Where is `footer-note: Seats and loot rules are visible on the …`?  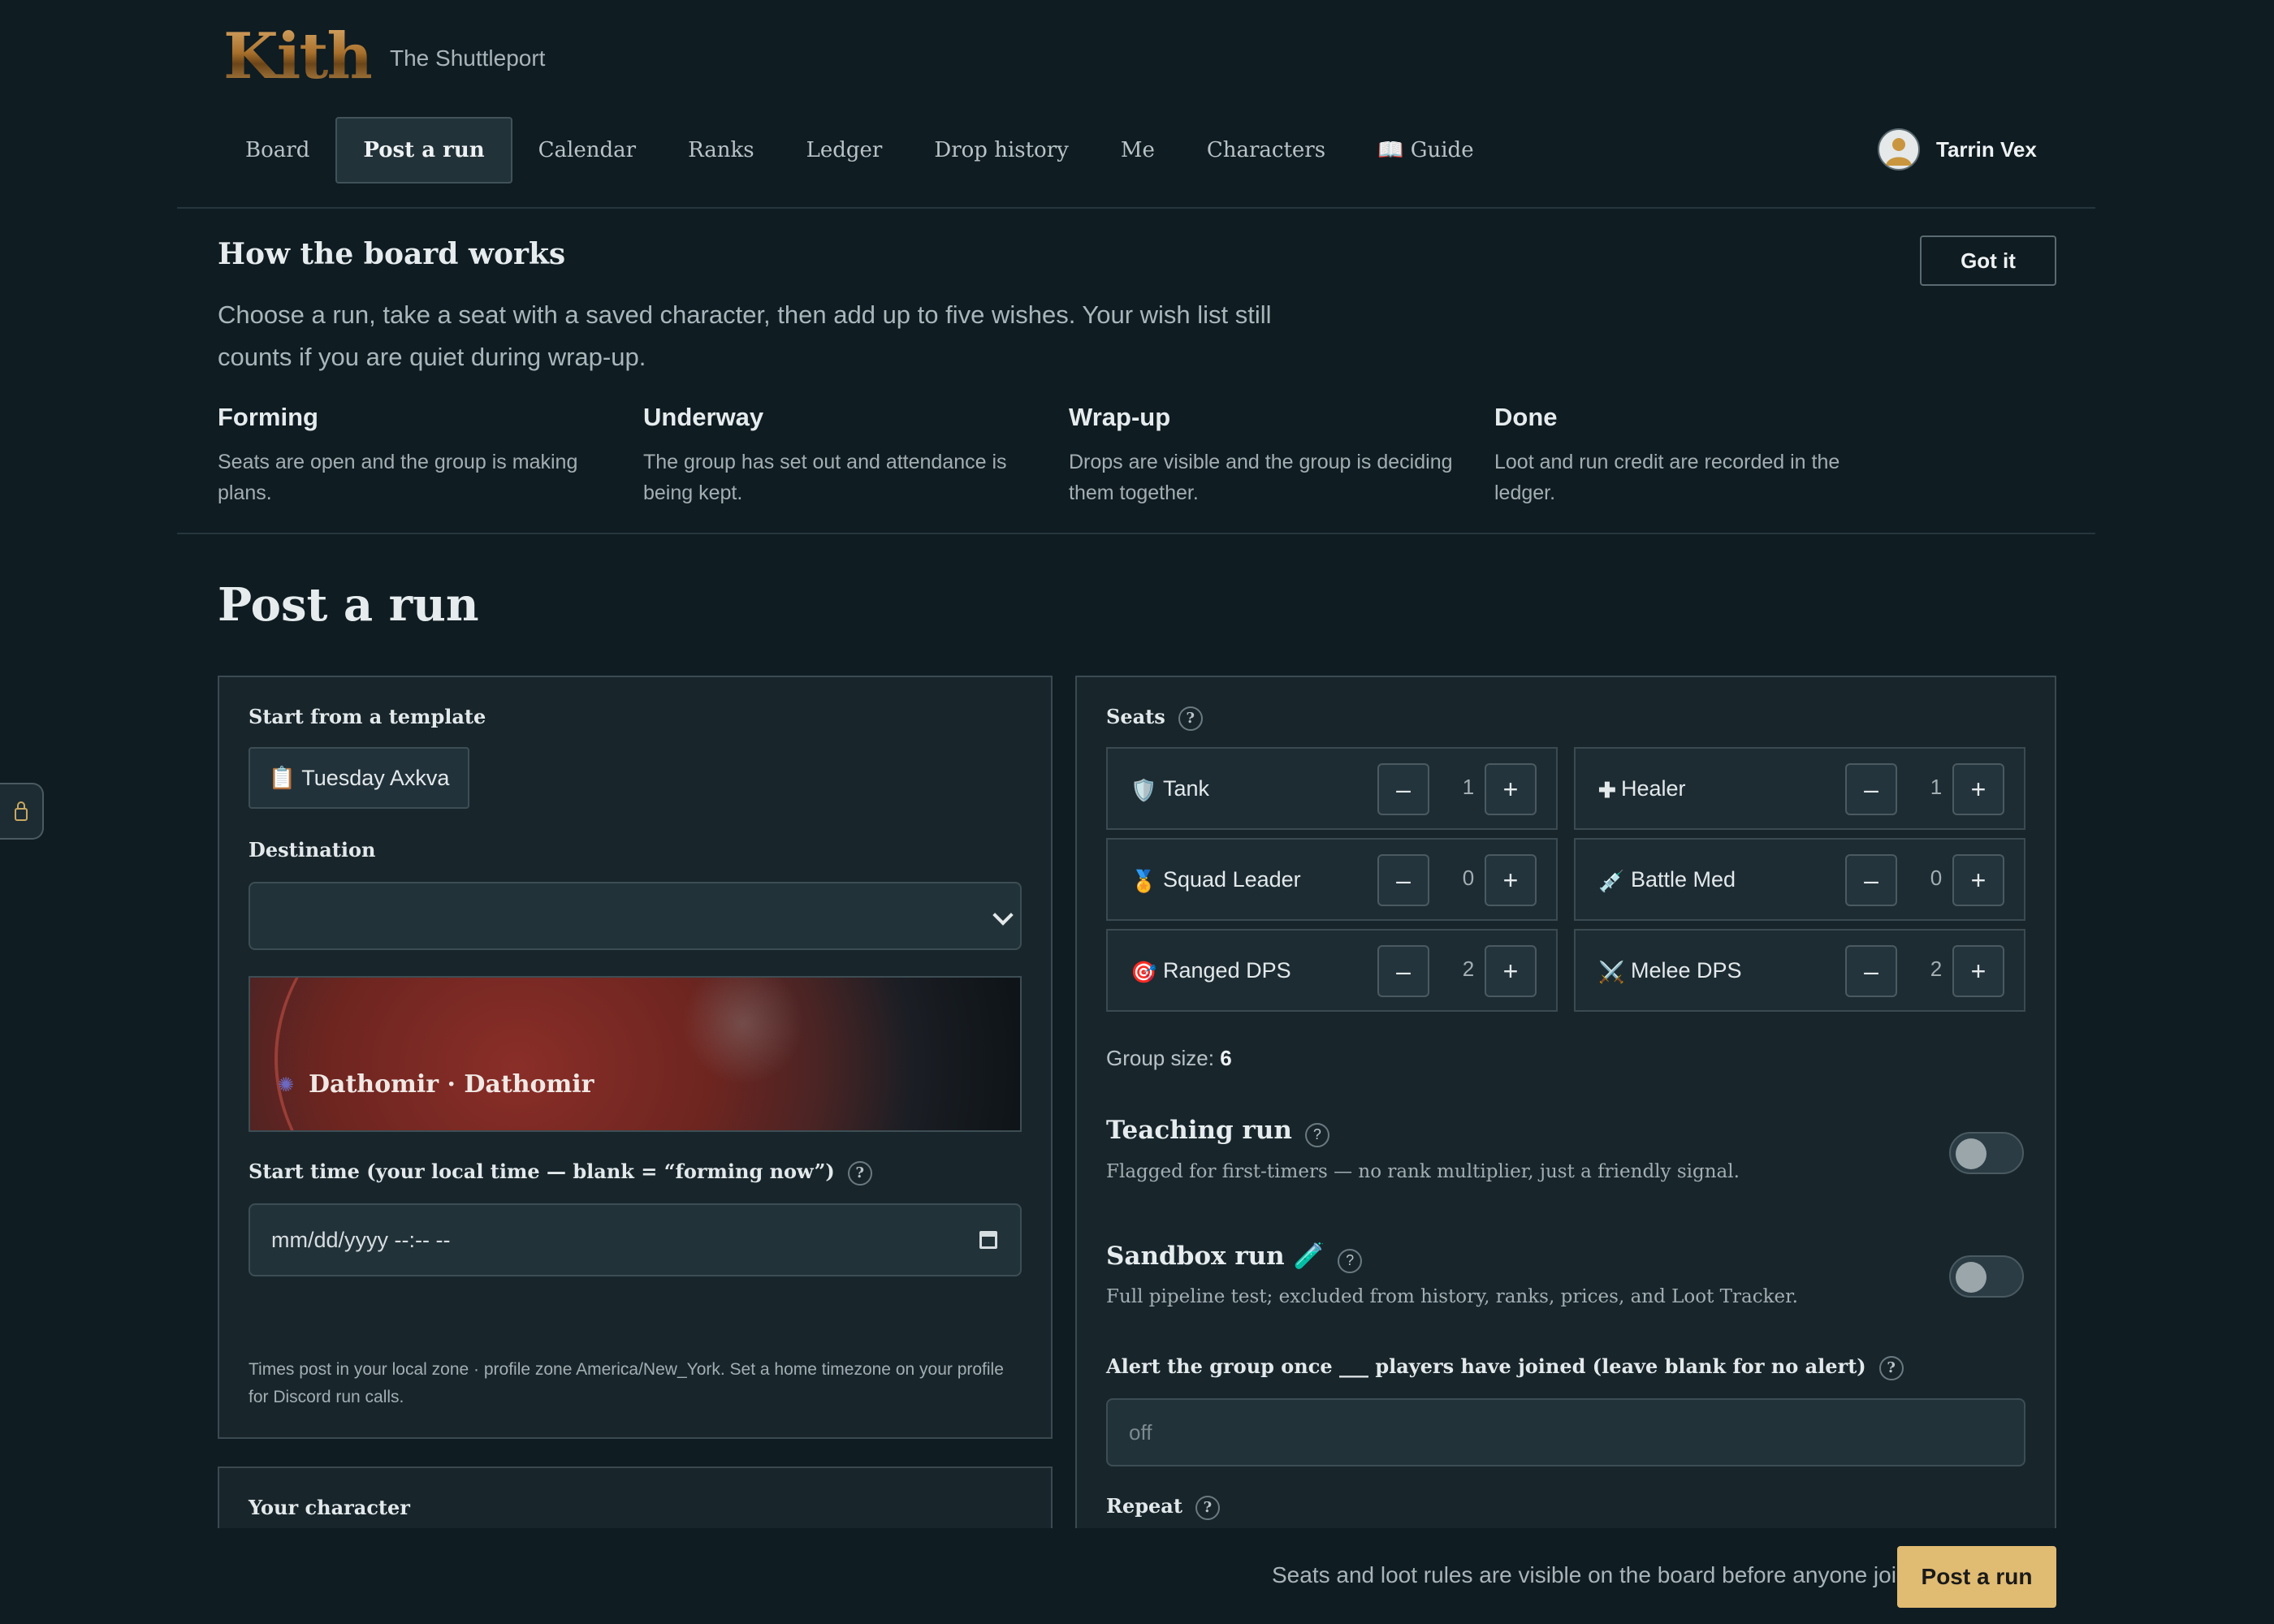
footer-note: Seats and loot rules are visible on the … is located at coordinates (1599, 1575).